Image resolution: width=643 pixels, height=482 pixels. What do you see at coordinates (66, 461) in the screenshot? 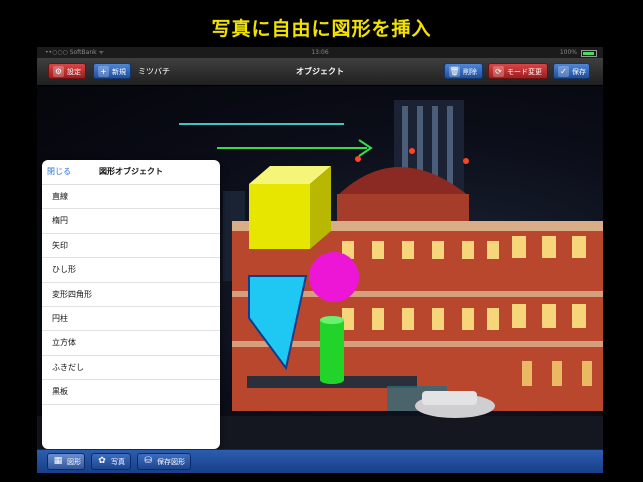
I see `shapes-button: ▦ 図形` at bounding box center [66, 461].